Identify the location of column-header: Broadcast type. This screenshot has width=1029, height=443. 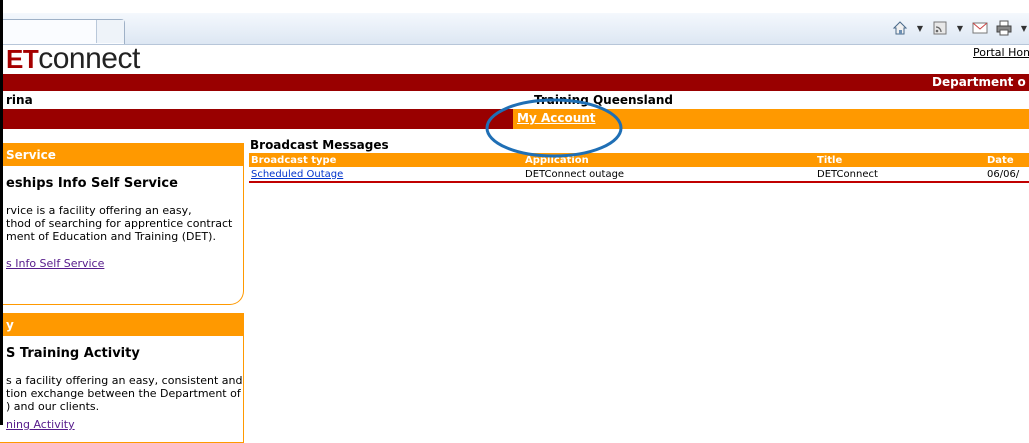
(386, 160).